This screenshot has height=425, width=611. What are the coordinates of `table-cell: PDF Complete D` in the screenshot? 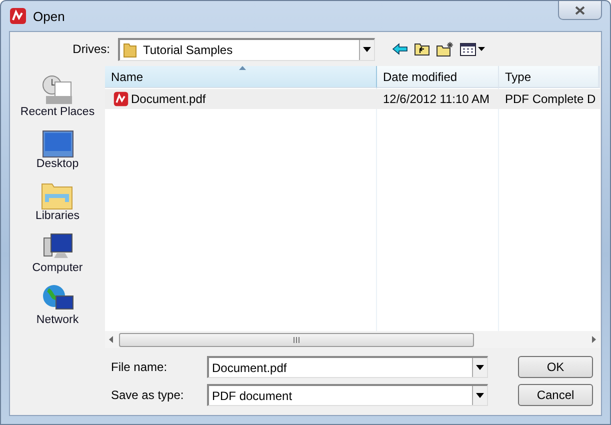 It's located at (550, 99).